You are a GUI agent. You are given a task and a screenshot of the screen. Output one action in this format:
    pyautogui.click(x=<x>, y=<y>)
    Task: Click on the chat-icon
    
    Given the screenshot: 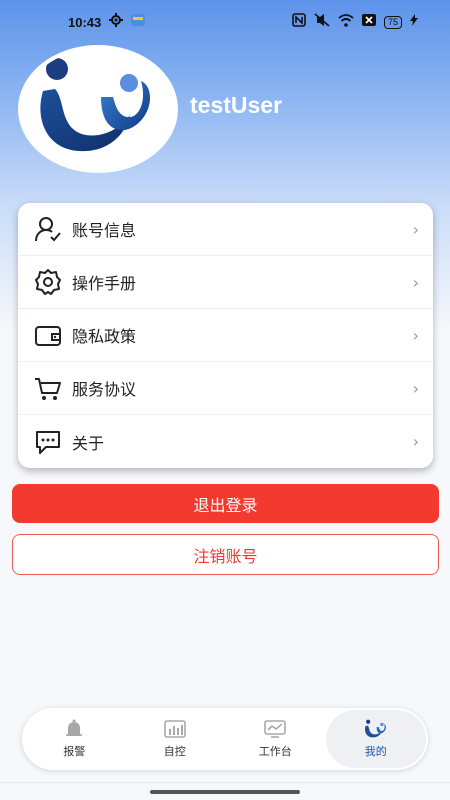 What is the action you would take?
    pyautogui.click(x=48, y=442)
    